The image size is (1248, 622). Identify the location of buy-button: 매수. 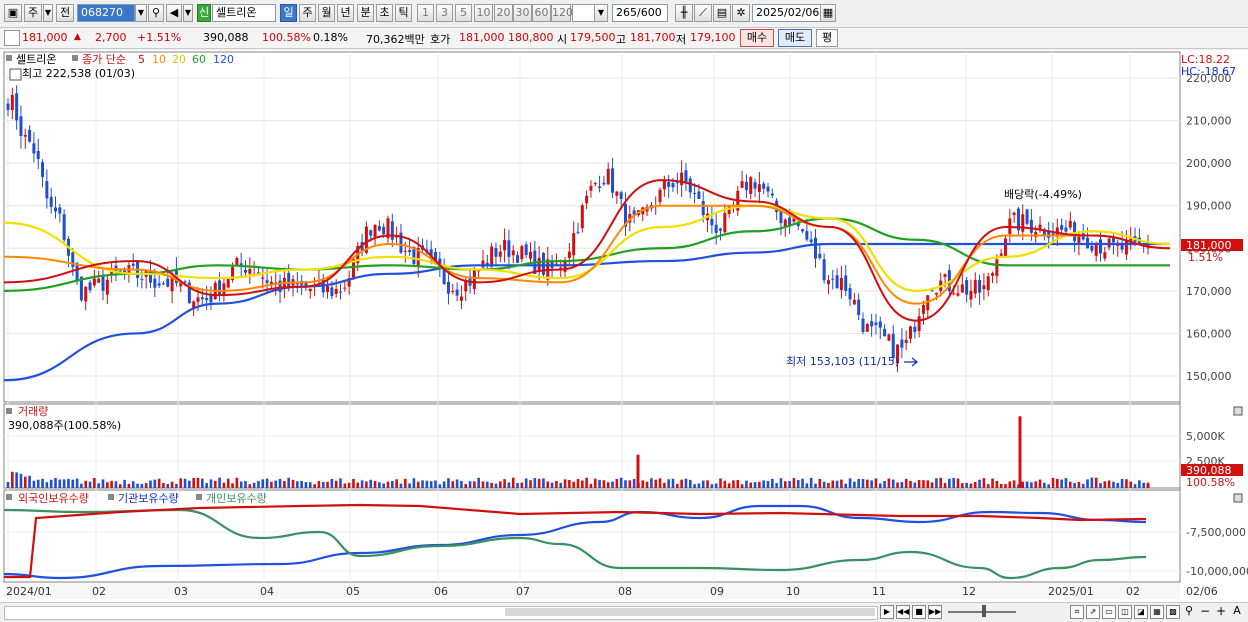
(757, 38).